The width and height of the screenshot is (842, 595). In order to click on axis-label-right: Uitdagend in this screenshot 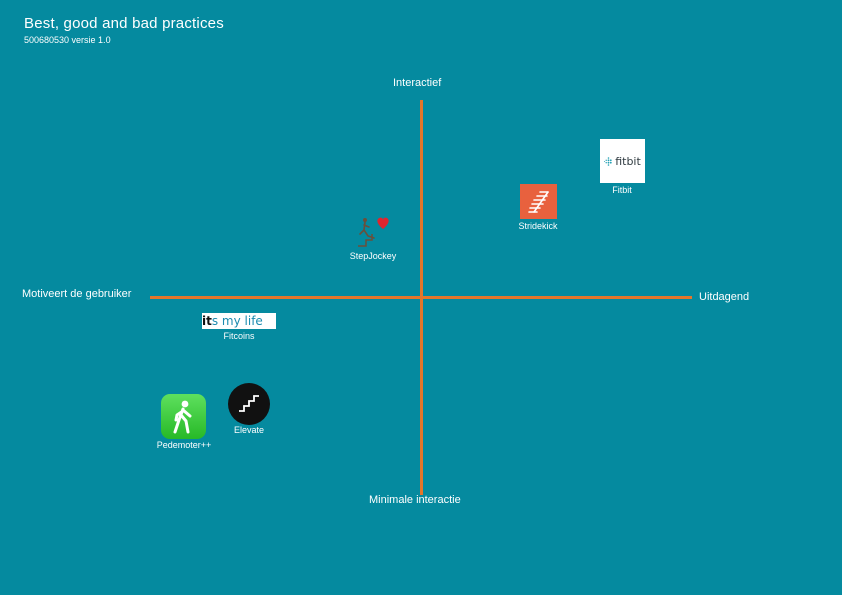, I will do `click(724, 297)`.